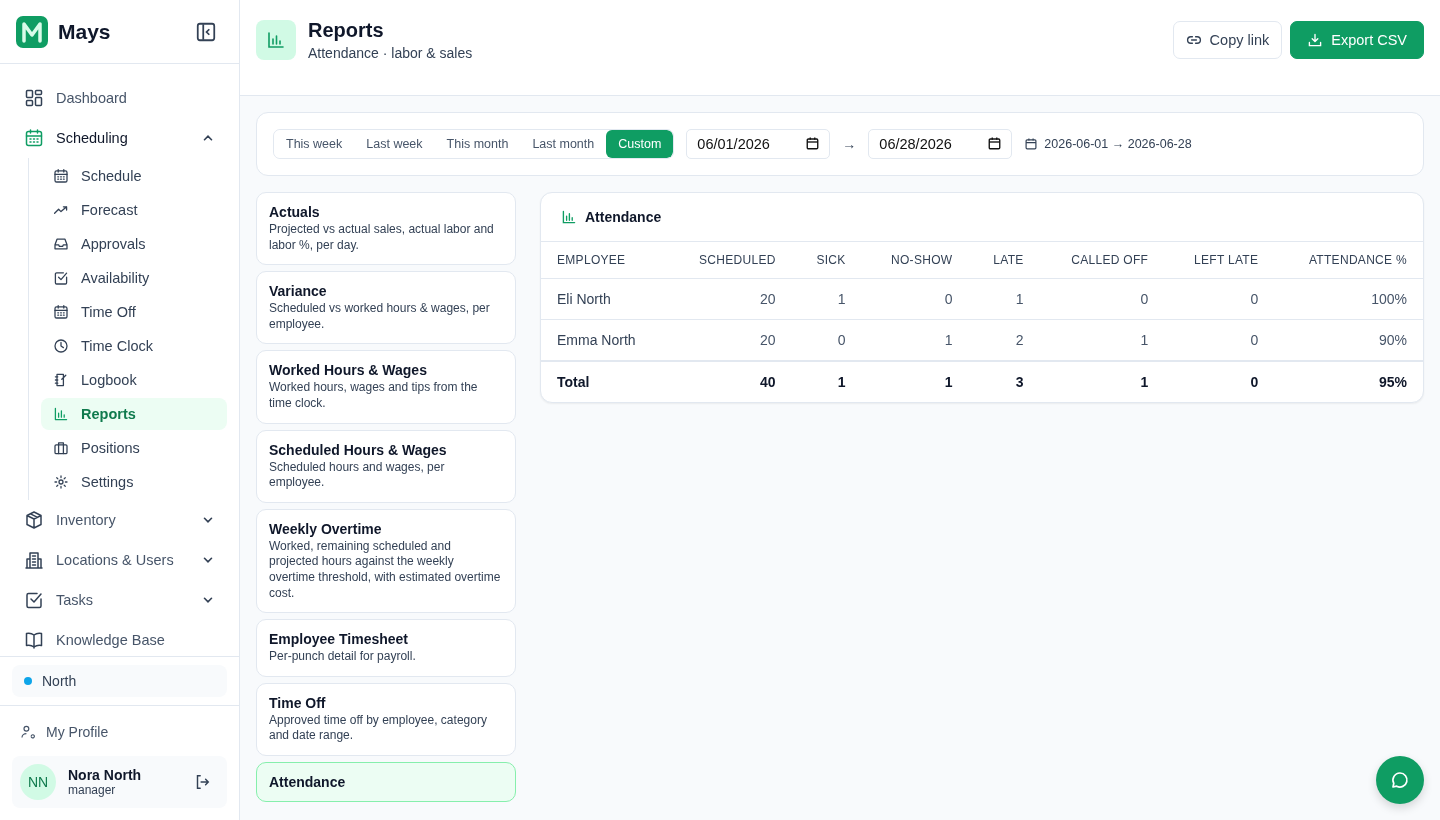 The image size is (1440, 820). I want to click on column-header: NO-SHOW, so click(915, 260).